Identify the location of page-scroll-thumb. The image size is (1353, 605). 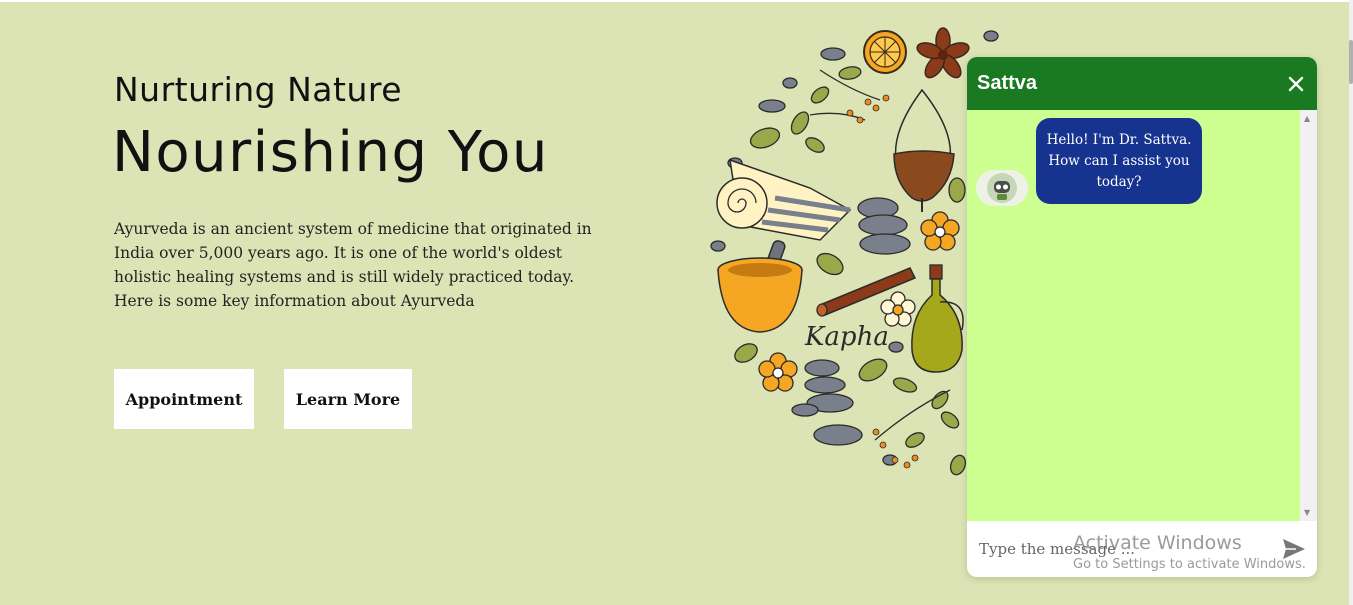
(1351, 62).